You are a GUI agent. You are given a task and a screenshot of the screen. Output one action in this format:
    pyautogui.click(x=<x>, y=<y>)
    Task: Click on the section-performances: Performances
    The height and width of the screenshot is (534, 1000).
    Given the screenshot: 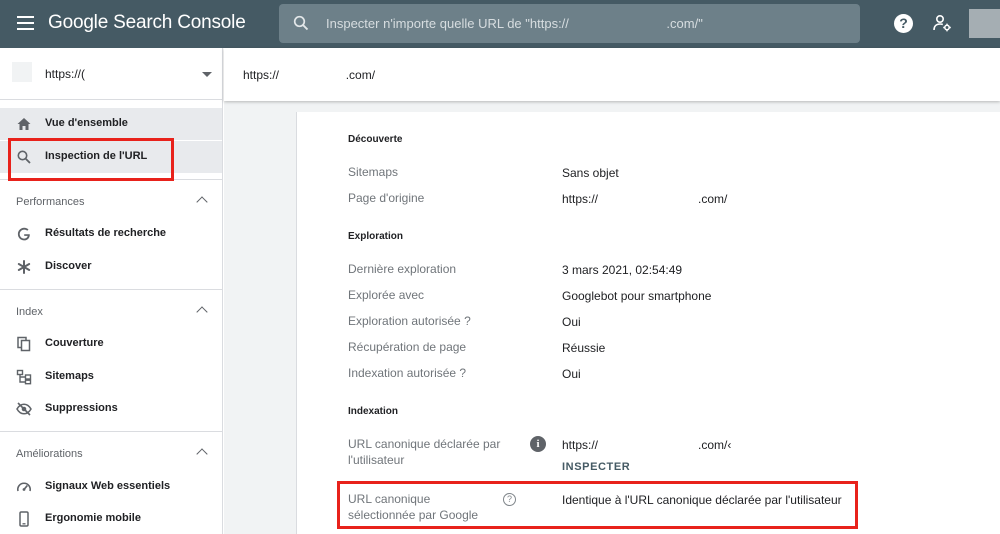 What is the action you would take?
    pyautogui.click(x=111, y=202)
    